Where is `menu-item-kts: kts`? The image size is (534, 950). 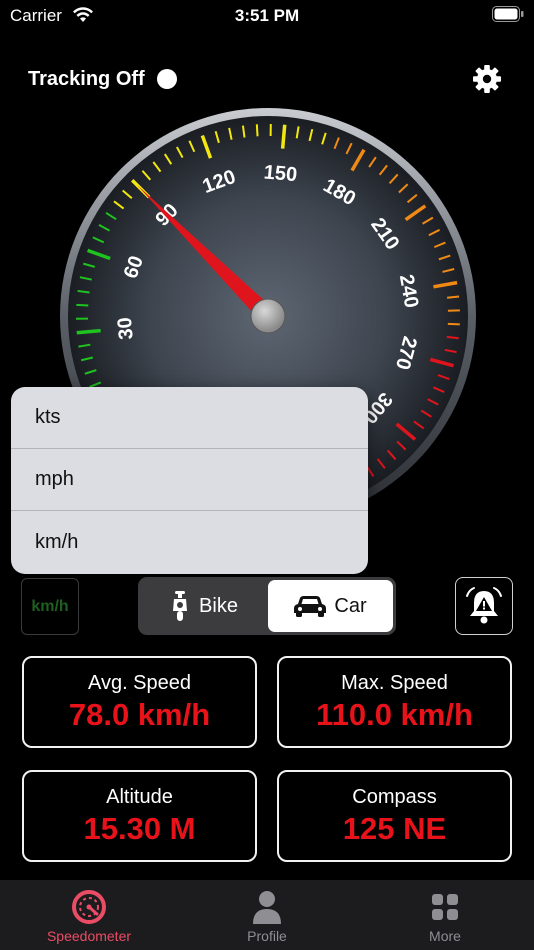
menu-item-kts: kts is located at coordinates (189, 418).